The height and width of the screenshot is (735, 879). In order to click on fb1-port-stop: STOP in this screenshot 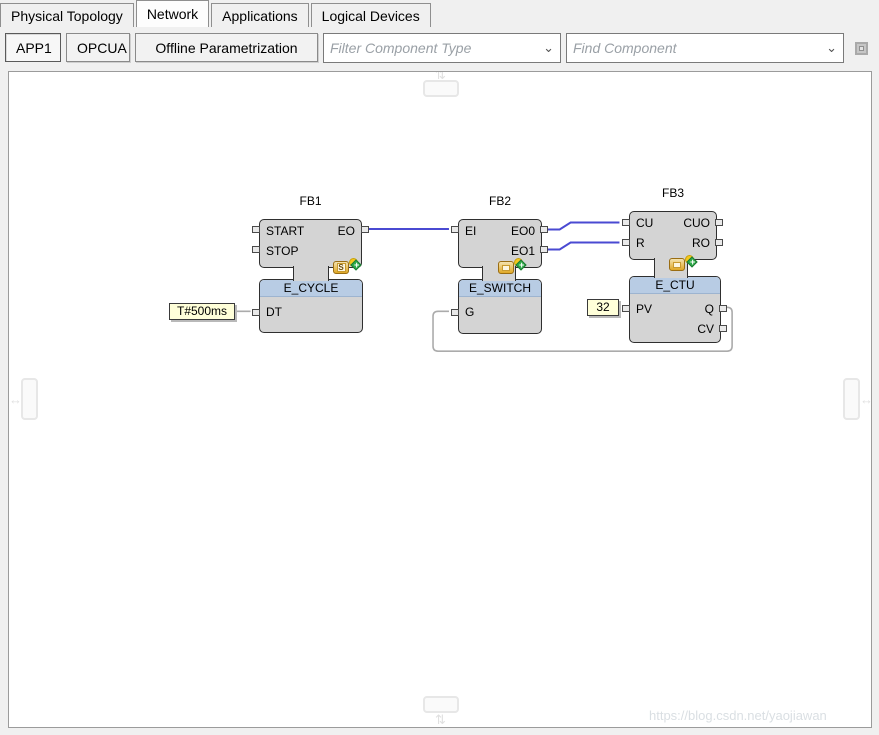, I will do `click(282, 251)`.